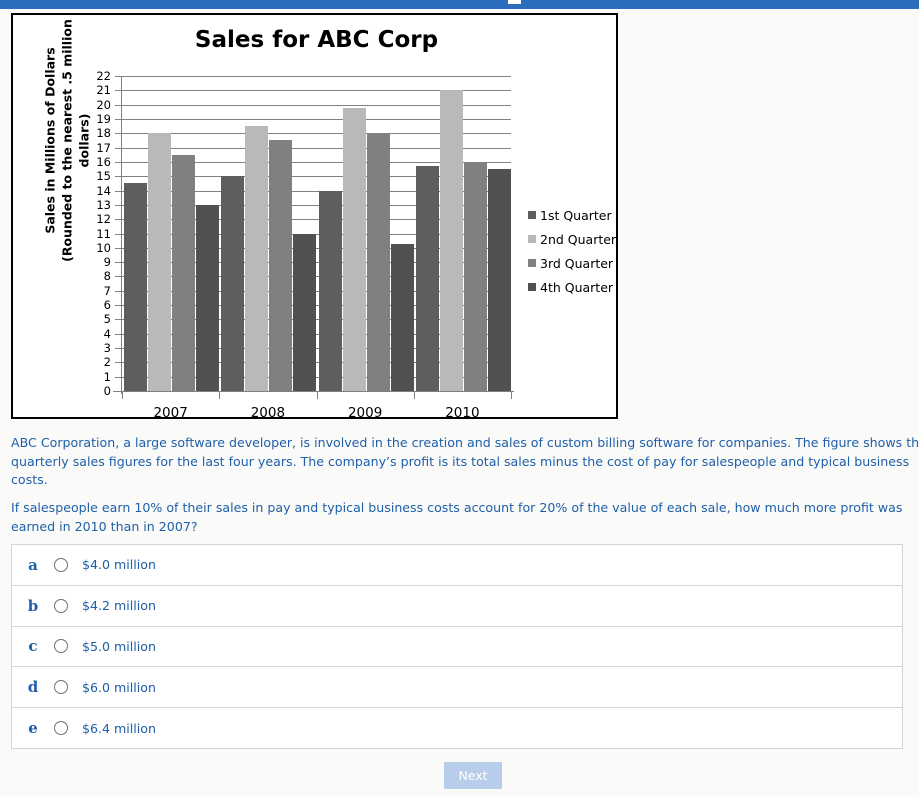 This screenshot has width=919, height=796. What do you see at coordinates (107, 391) in the screenshot?
I see `y-tick-label: 0` at bounding box center [107, 391].